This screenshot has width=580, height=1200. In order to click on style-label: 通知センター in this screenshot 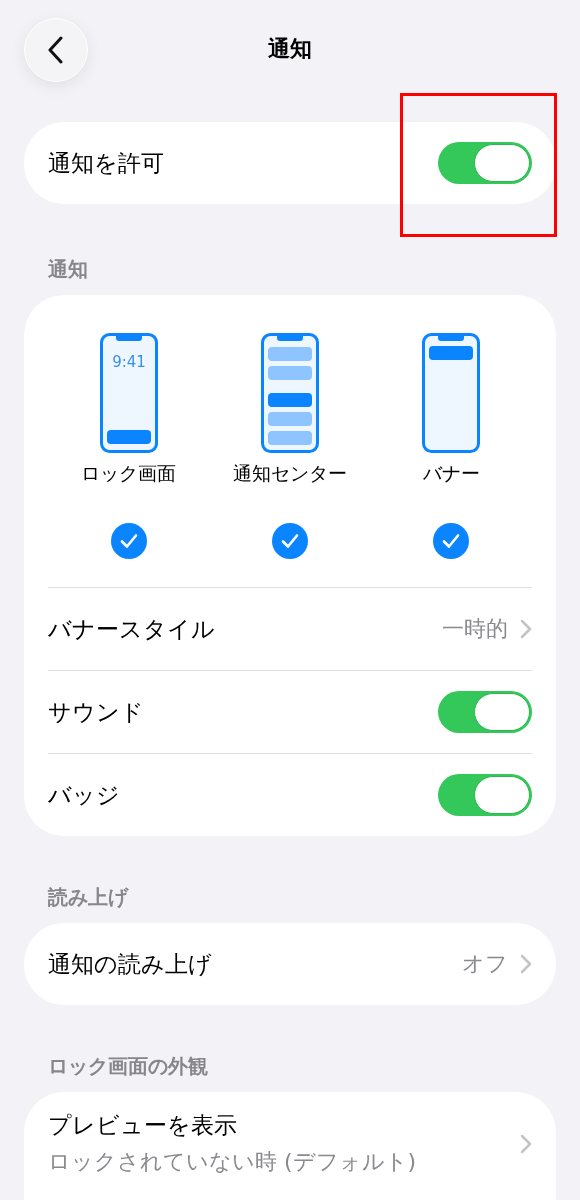, I will do `click(290, 473)`.